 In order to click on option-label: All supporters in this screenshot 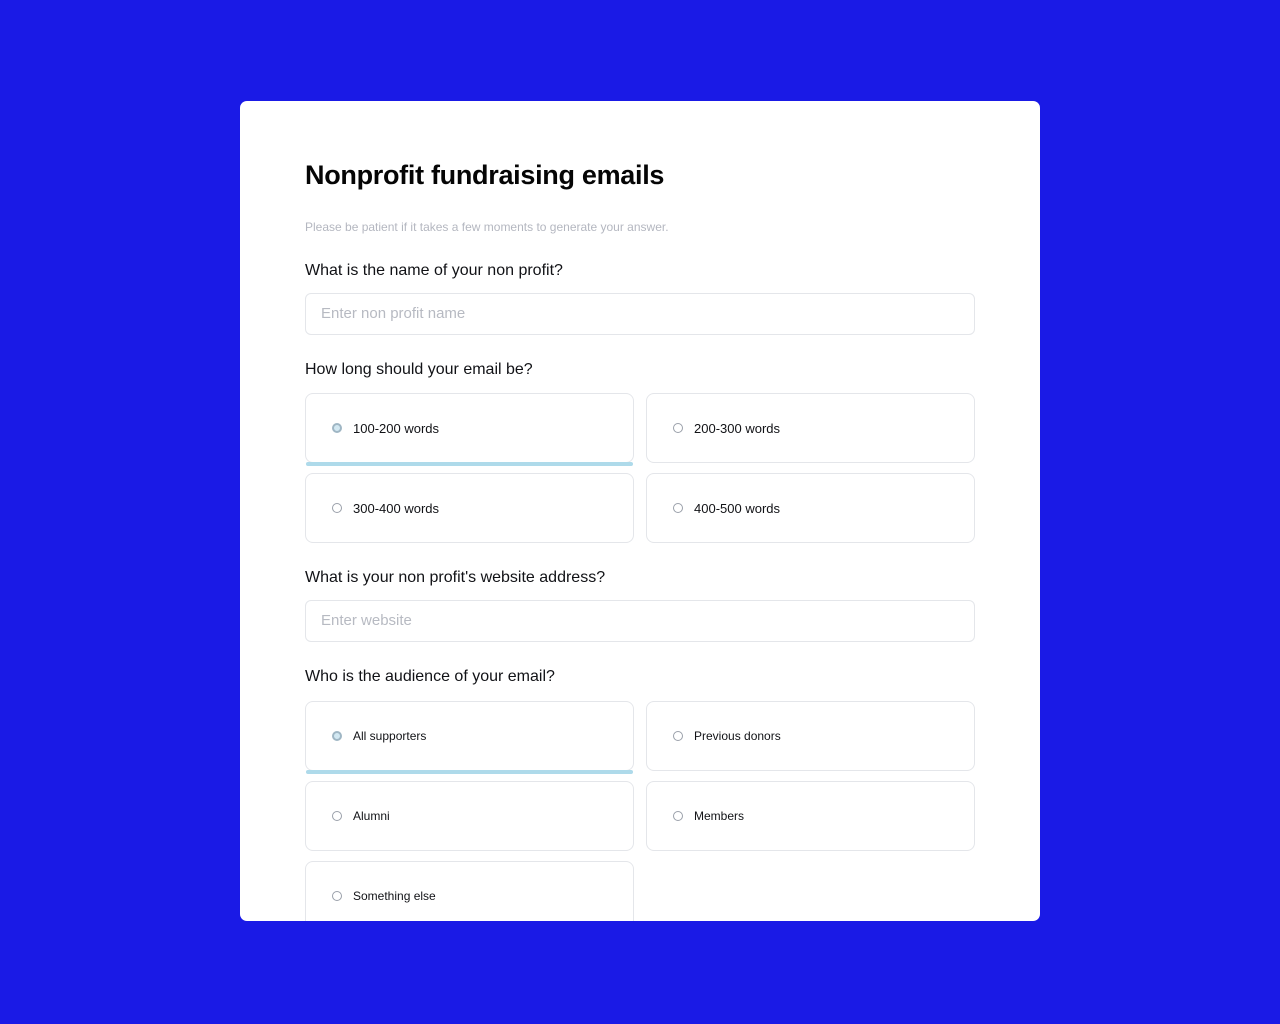, I will do `click(390, 735)`.